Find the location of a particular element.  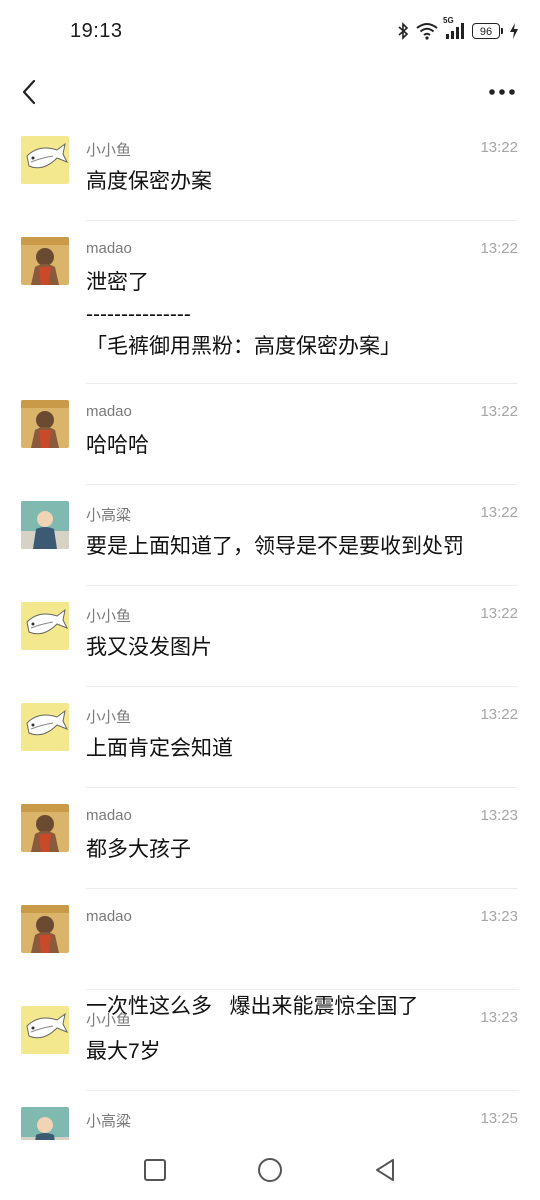

status-icons: 5G 96 is located at coordinates (457, 28).